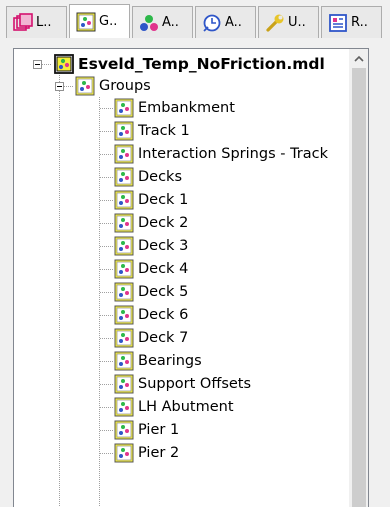  I want to click on tree-item-track-1: Track 1, so click(152, 131).